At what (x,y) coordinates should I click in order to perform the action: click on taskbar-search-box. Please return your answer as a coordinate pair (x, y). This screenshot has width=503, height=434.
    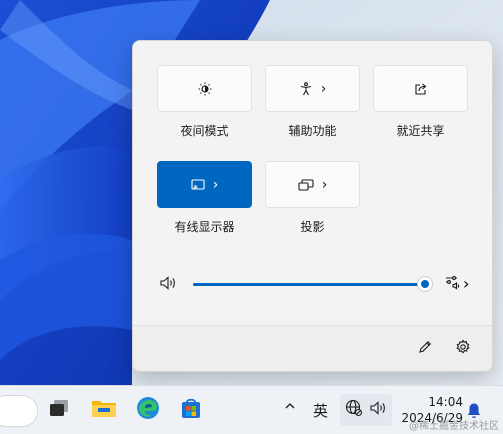
    Looking at the image, I should click on (19, 411).